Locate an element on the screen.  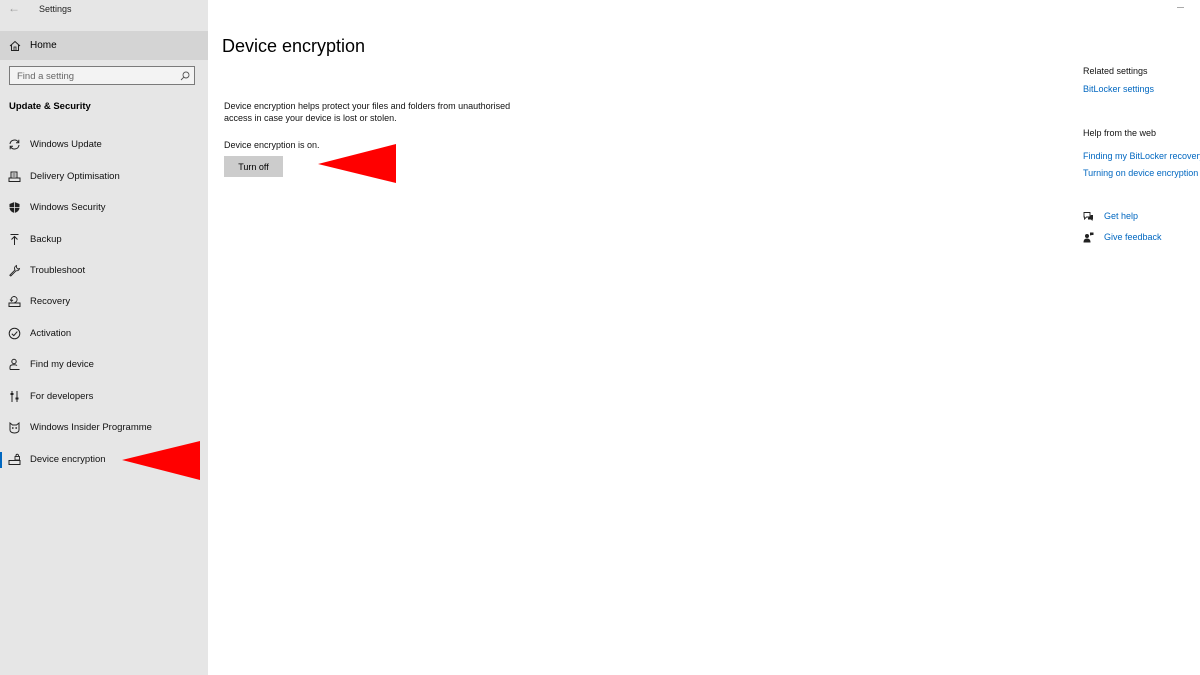
feedback-icon is located at coordinates (1088, 237).